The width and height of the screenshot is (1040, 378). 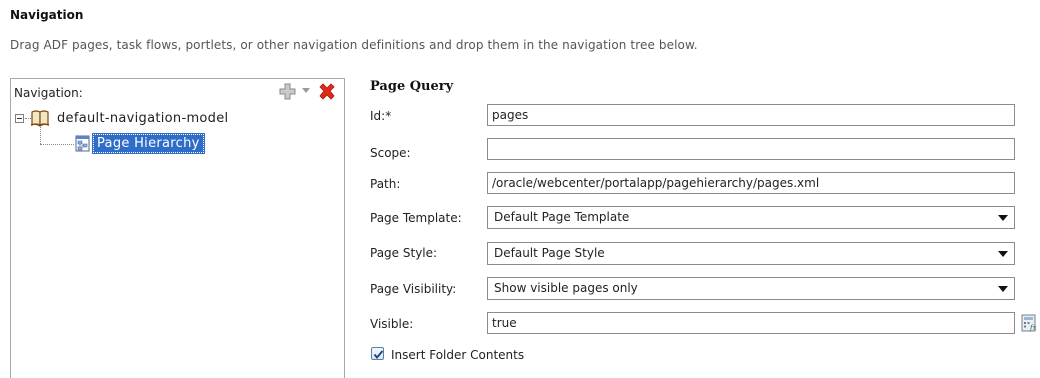 I want to click on tree-node-label: default-navigation-model, so click(x=143, y=118).